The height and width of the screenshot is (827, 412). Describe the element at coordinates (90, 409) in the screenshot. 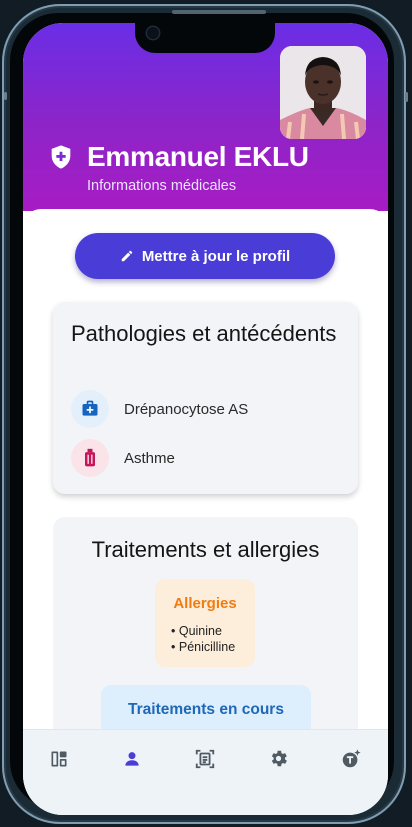

I see `medical-kit-icon` at that location.